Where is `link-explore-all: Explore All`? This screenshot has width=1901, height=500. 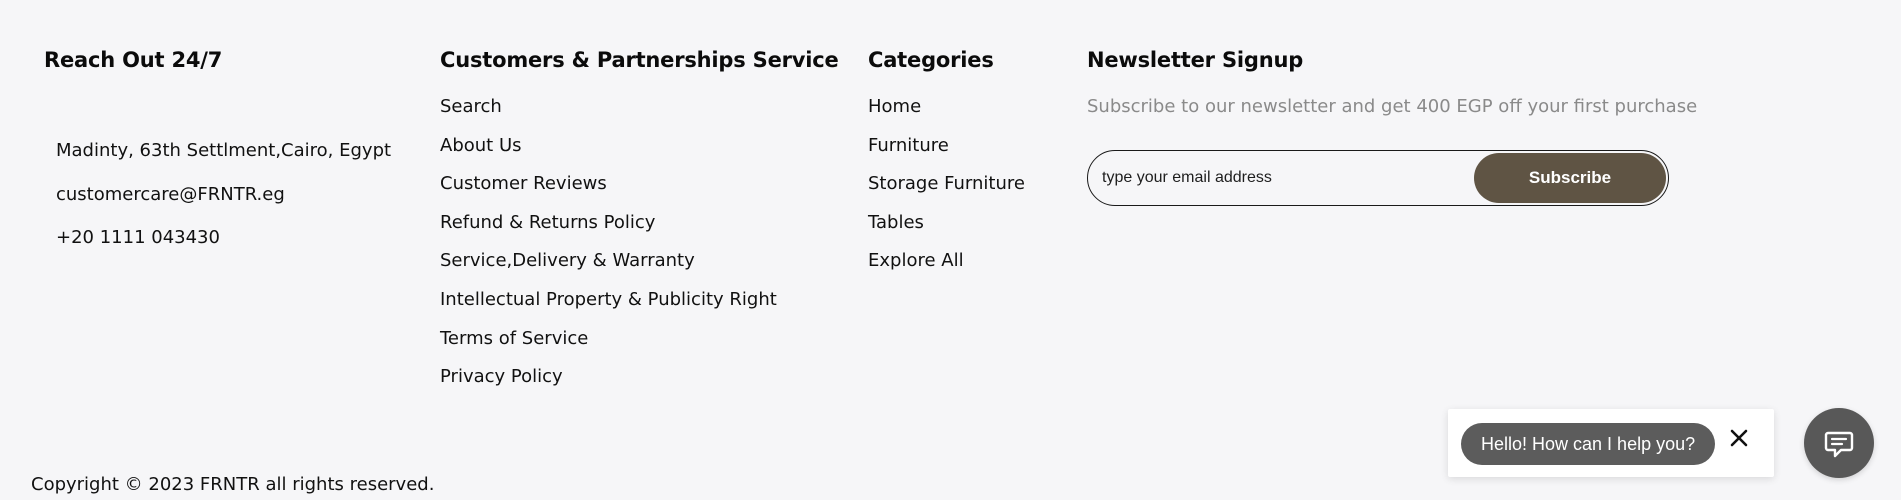 link-explore-all: Explore All is located at coordinates (916, 260).